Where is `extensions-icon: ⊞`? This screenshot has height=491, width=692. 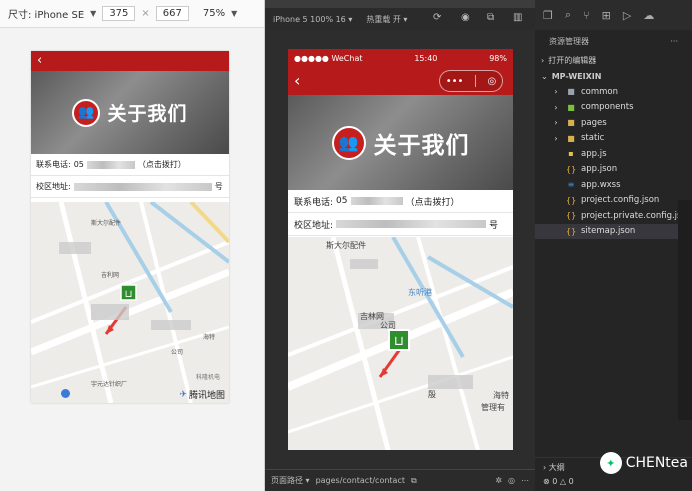
extensions-icon: ⊞ is located at coordinates (606, 15).